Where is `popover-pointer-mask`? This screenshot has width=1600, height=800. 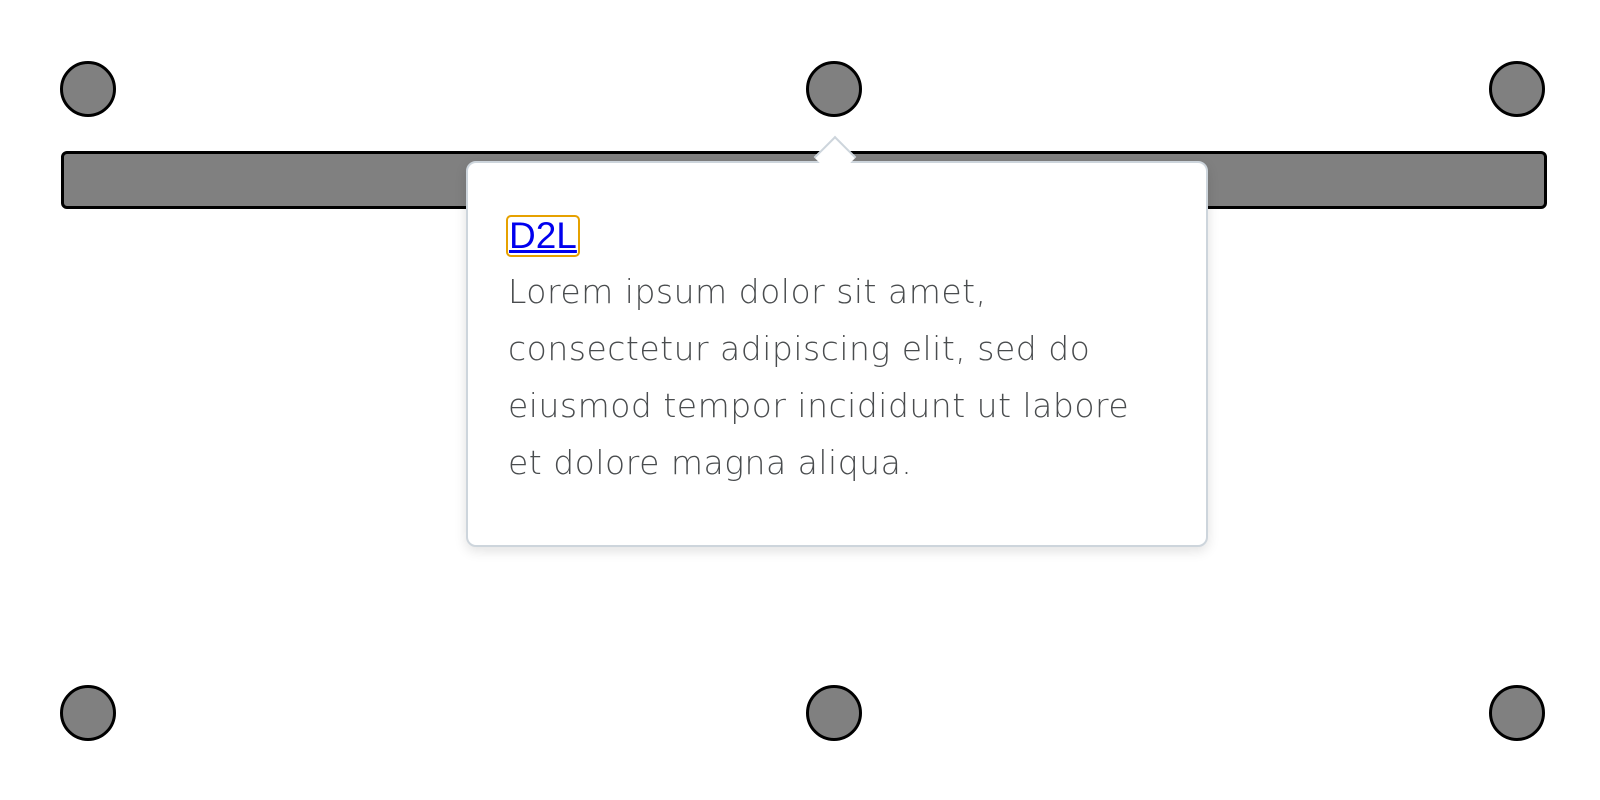 popover-pointer-mask is located at coordinates (835, 173).